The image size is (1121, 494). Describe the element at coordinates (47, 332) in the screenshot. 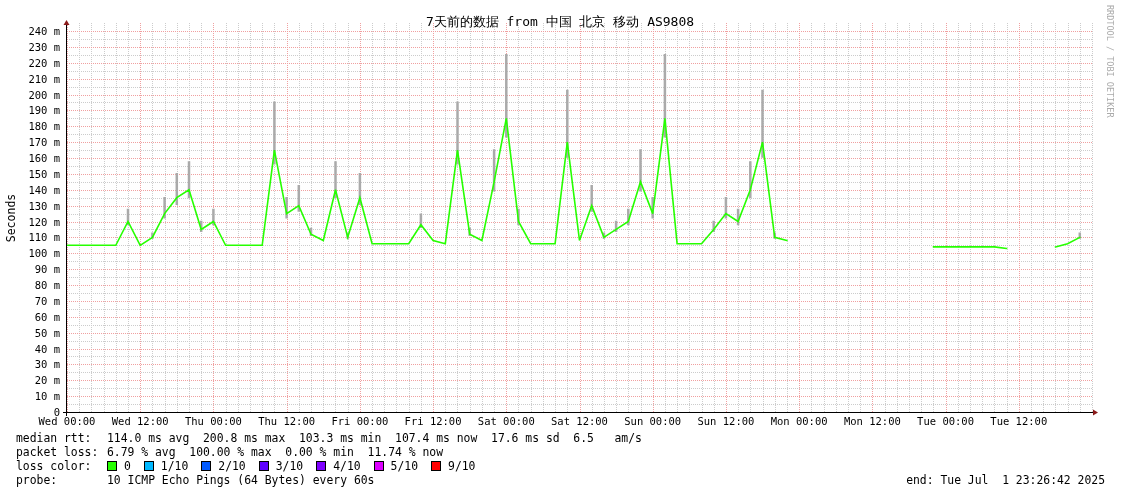

I see `tick-label: 50 m` at that location.